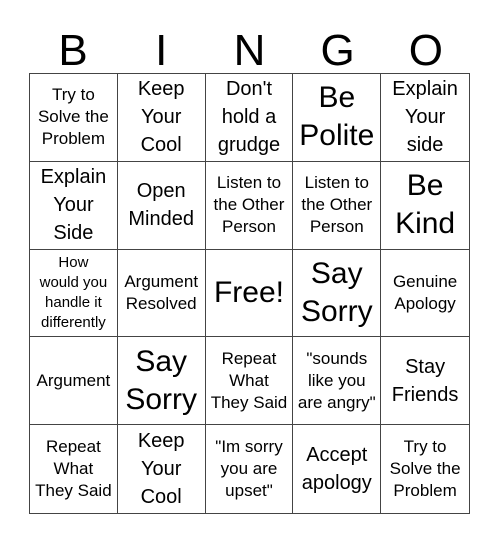  I want to click on bingo-cell-text: Accept apology, so click(336, 469).